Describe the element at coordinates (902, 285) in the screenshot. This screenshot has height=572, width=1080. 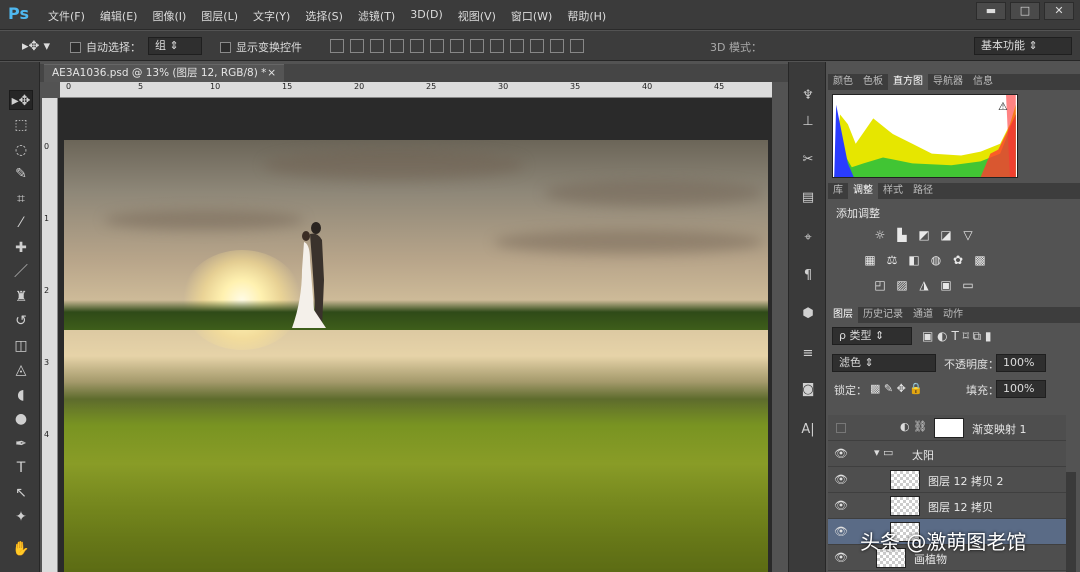
I see `posterize-icon: ▨` at that location.